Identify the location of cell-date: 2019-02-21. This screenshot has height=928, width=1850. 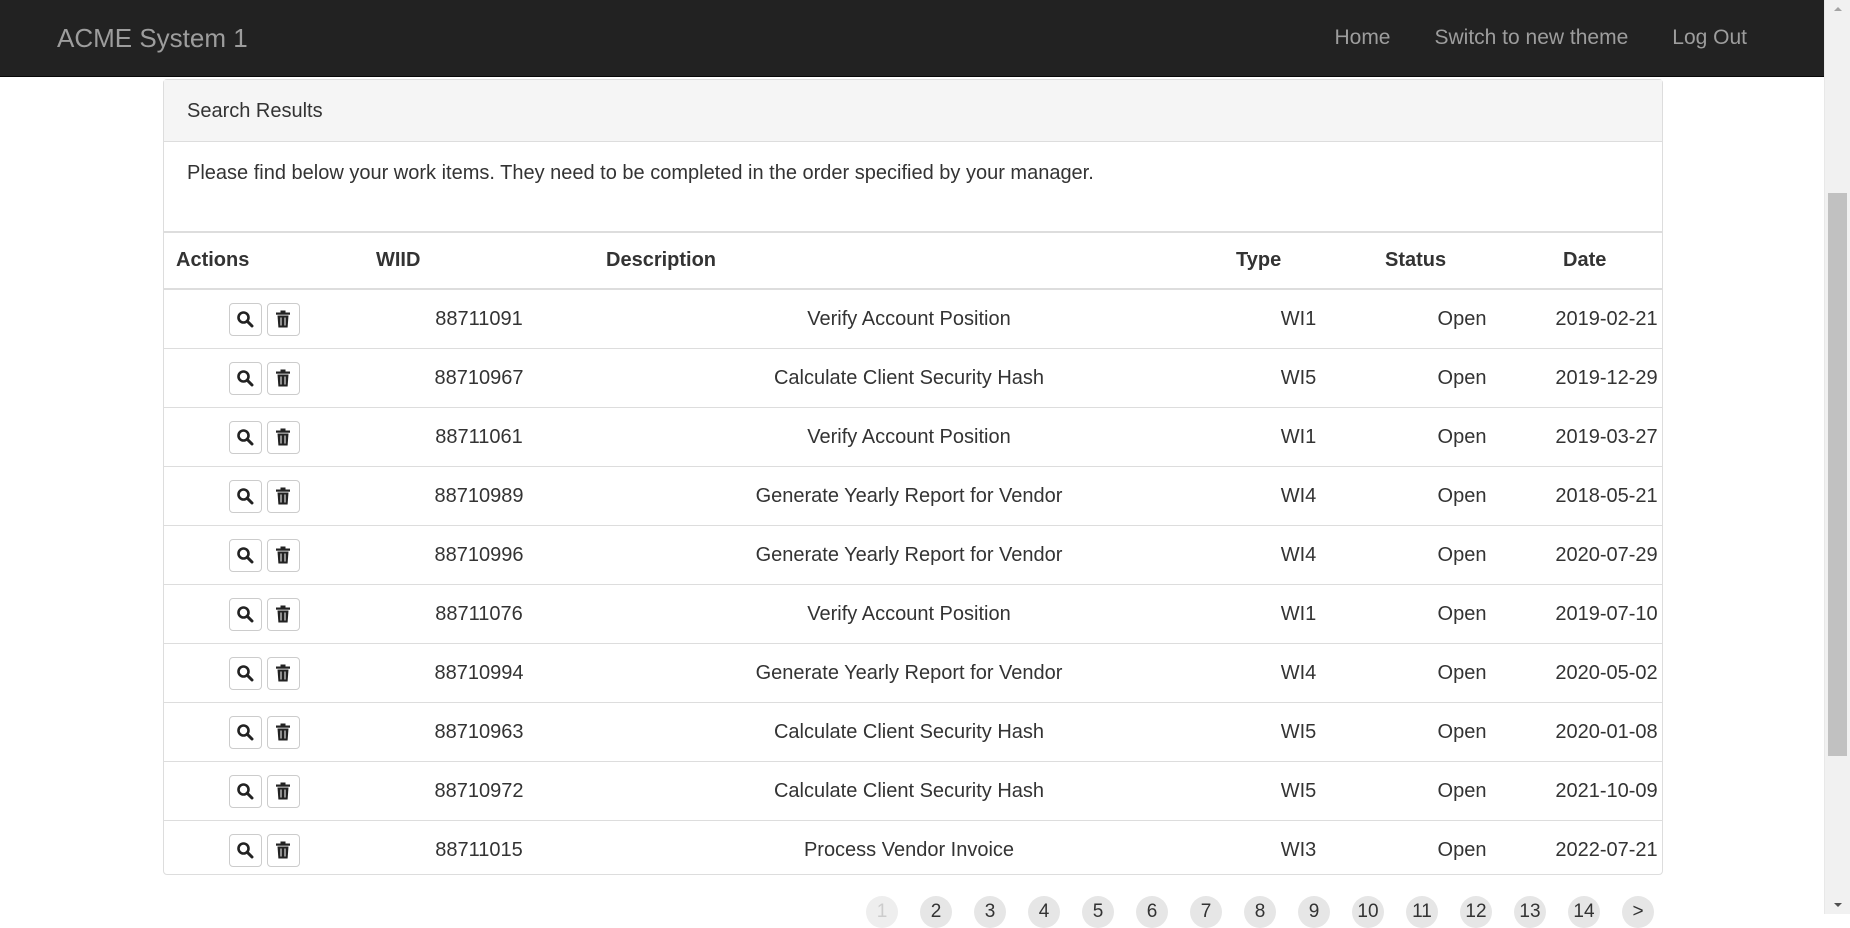
(1606, 318).